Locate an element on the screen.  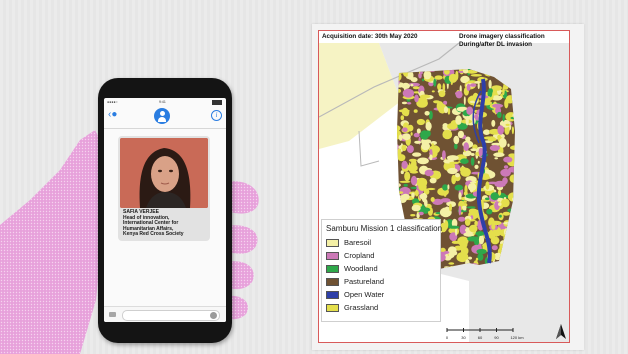
map-title: Drone imagery classification is located at coordinates (502, 36).